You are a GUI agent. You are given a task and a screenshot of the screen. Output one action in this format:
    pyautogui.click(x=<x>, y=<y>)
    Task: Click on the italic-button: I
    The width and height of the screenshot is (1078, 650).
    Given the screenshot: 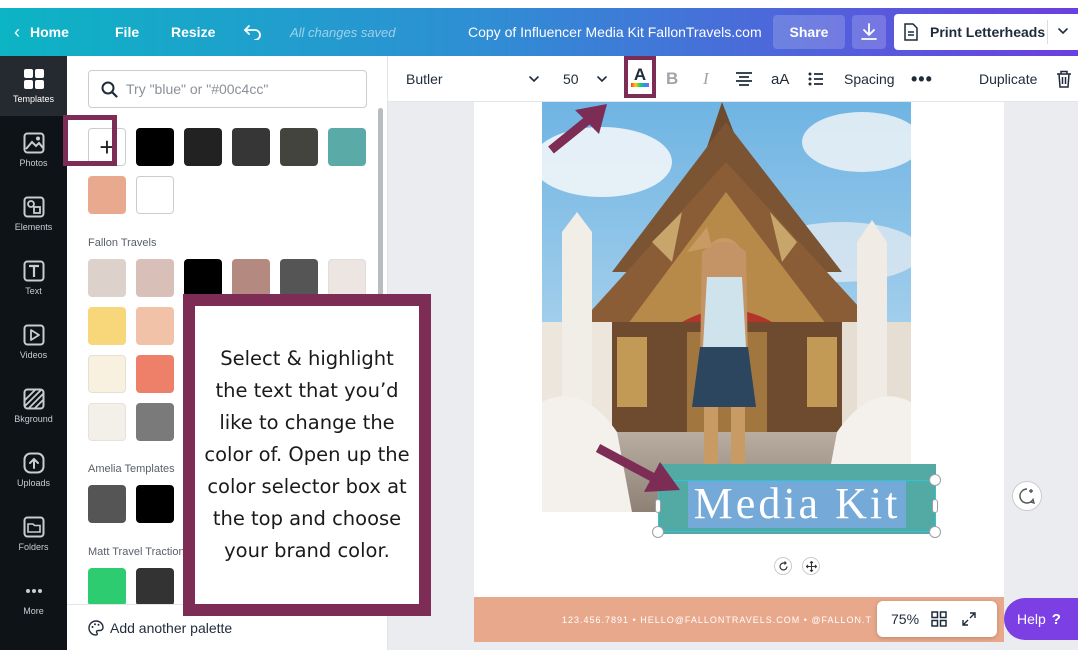 What is the action you would take?
    pyautogui.click(x=706, y=79)
    